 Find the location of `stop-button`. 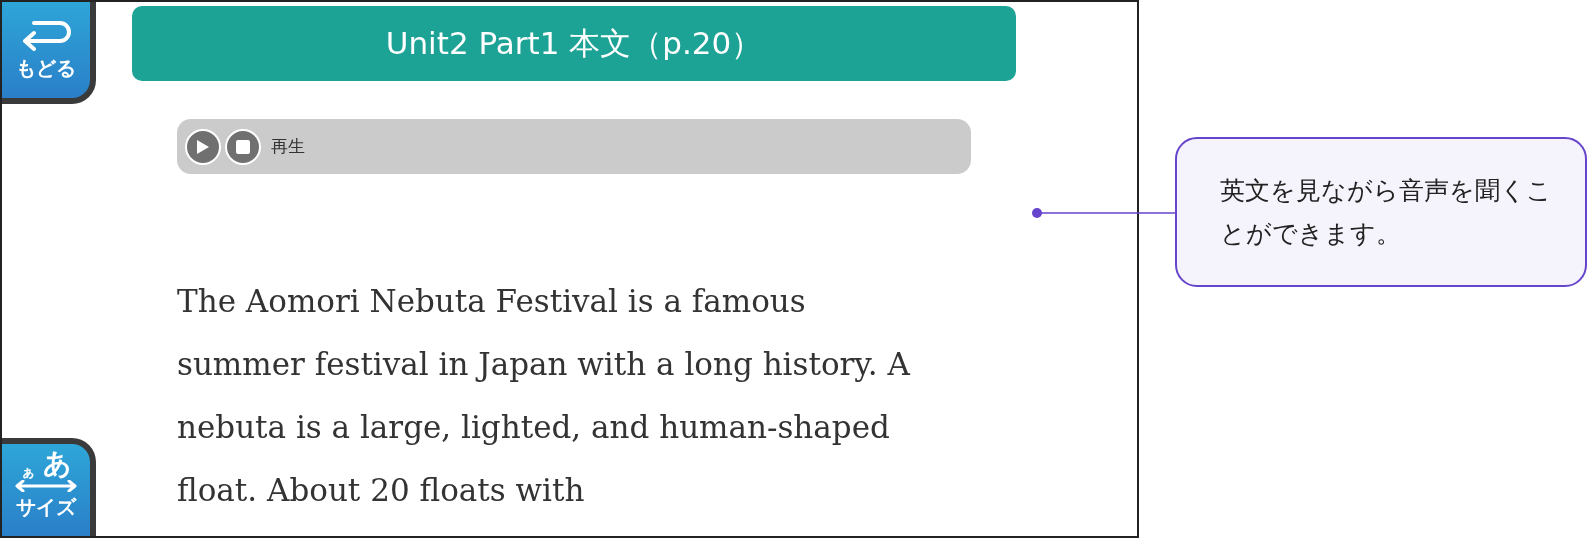

stop-button is located at coordinates (243, 146).